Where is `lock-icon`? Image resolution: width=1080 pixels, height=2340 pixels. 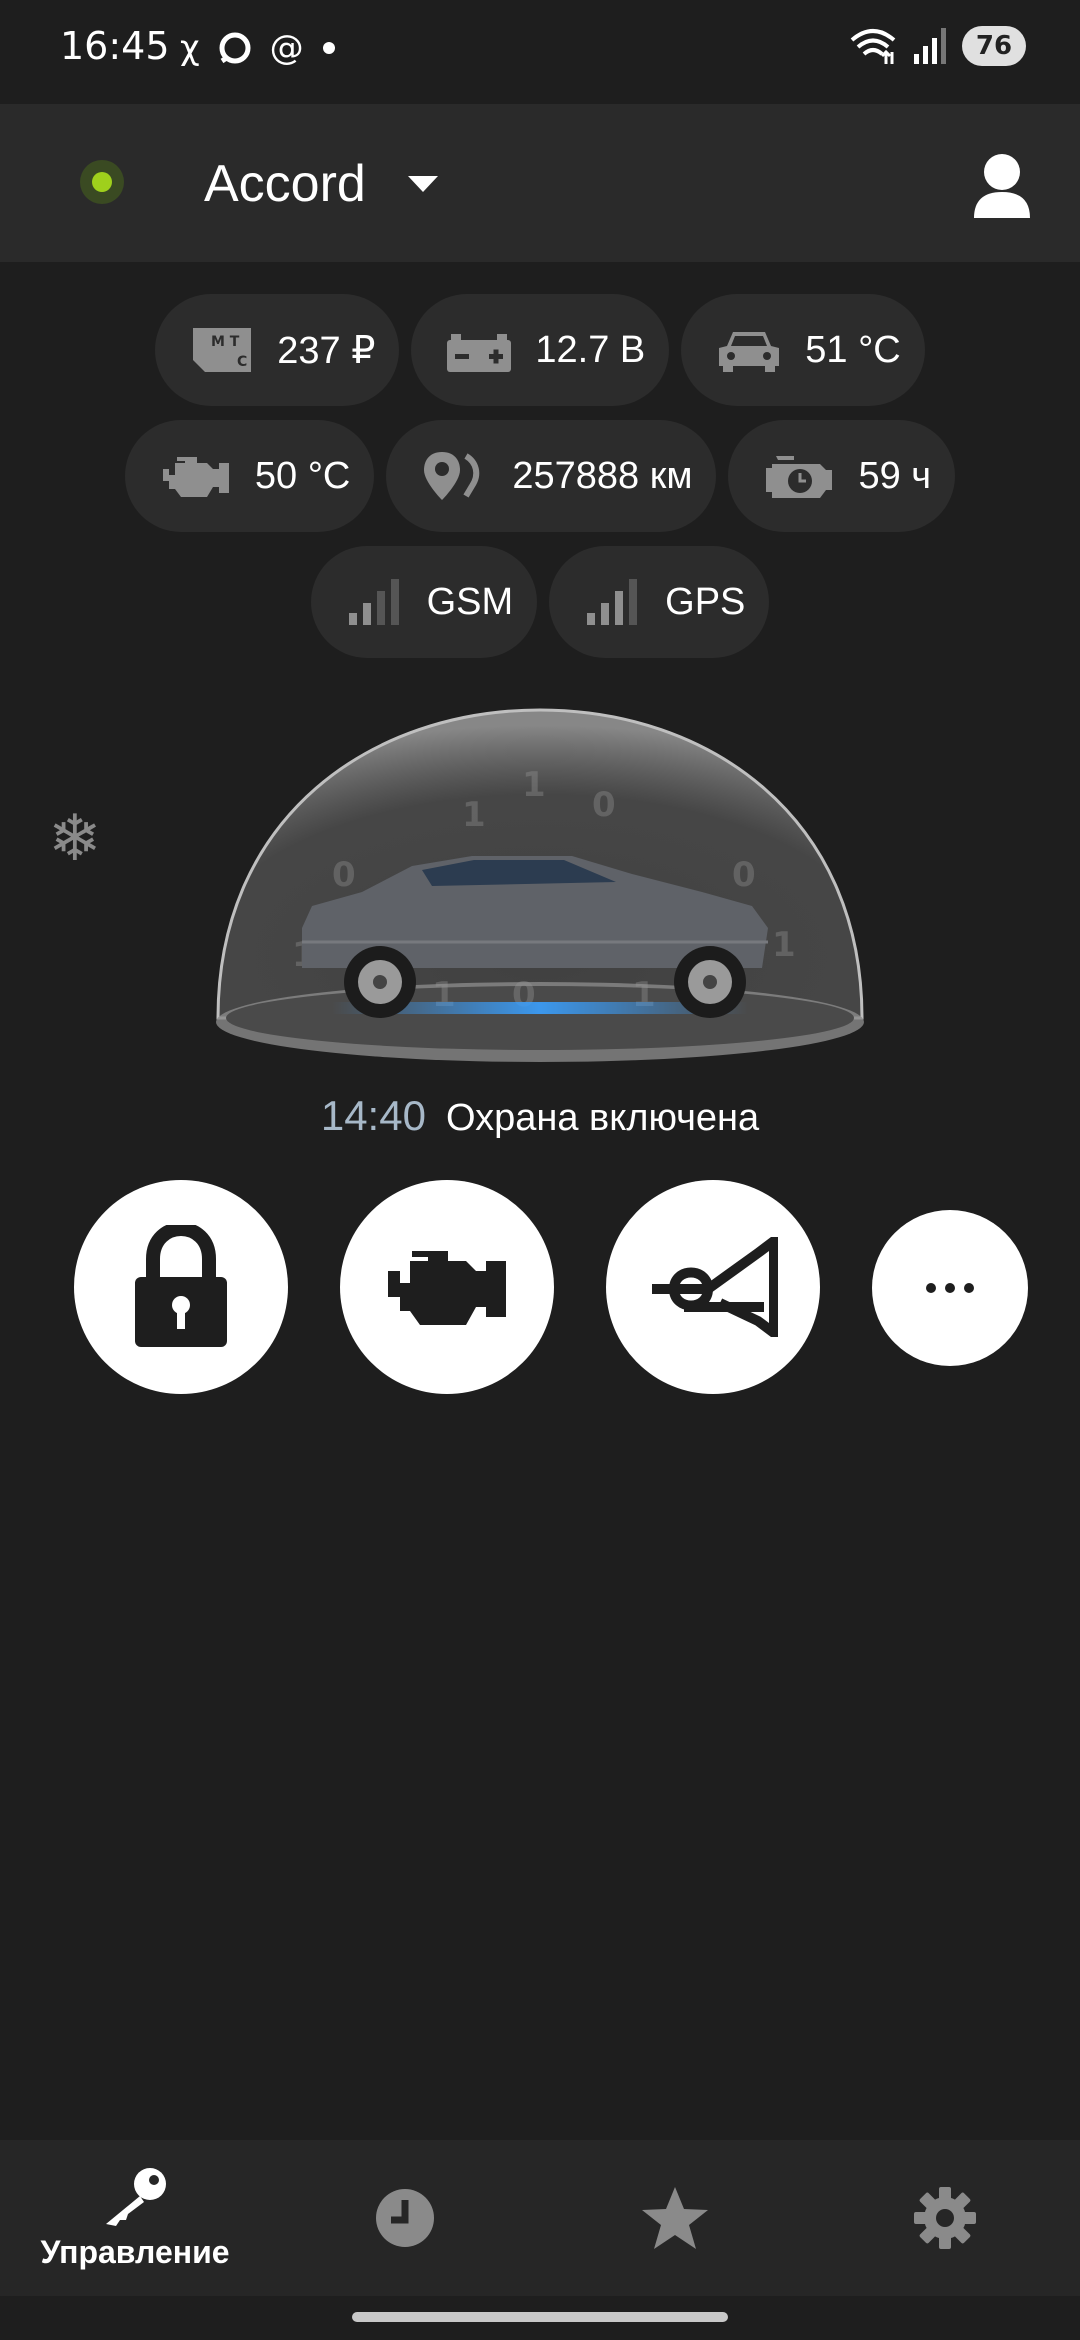
lock-icon is located at coordinates (181, 1286).